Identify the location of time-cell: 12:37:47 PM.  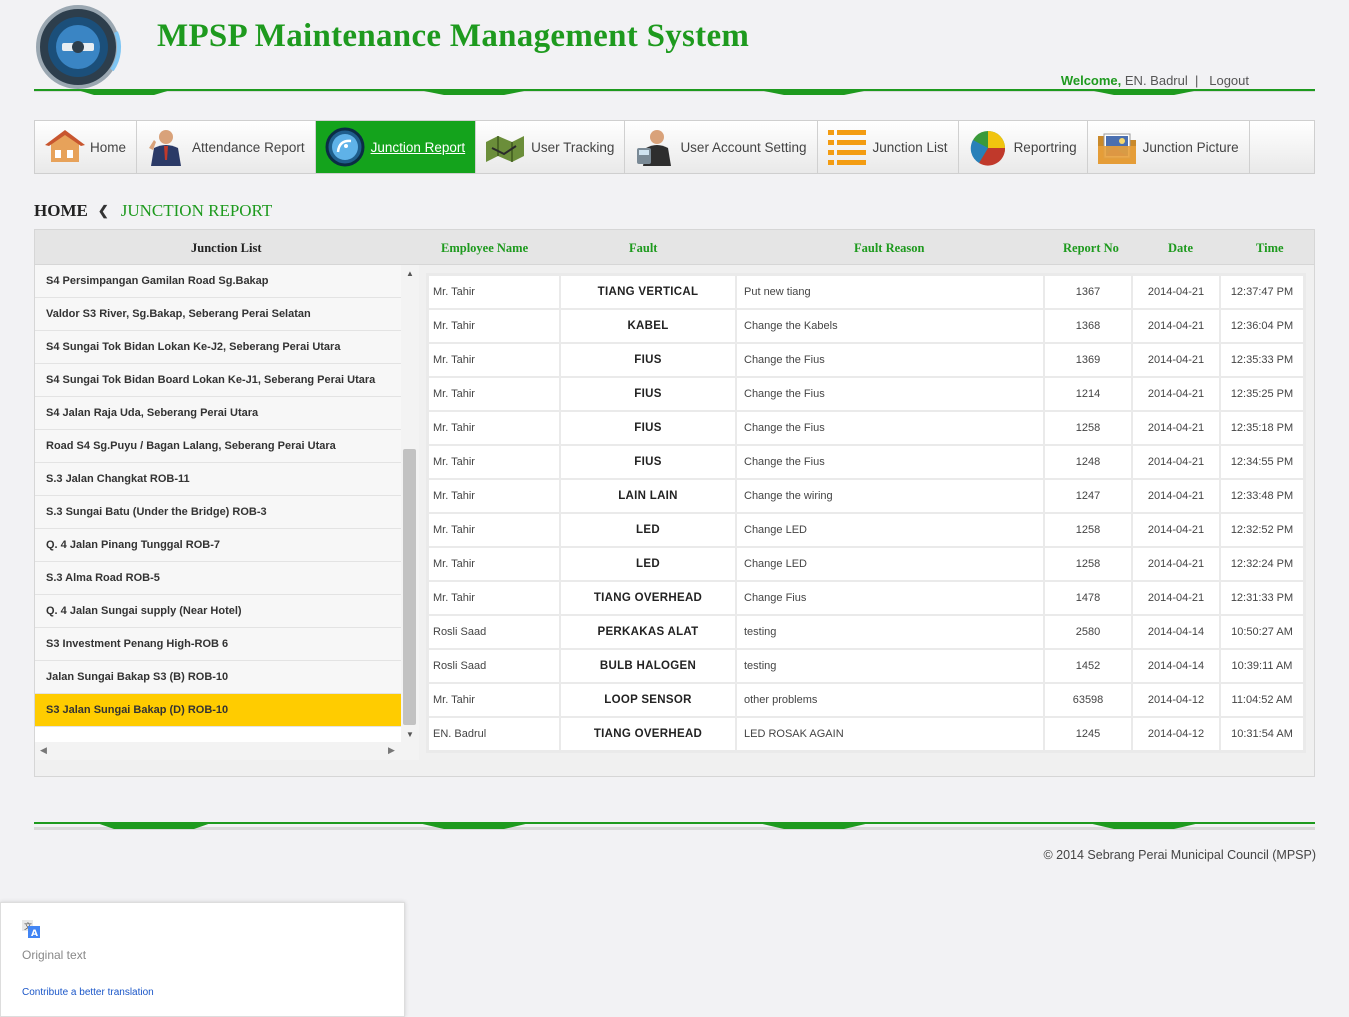
(1262, 292).